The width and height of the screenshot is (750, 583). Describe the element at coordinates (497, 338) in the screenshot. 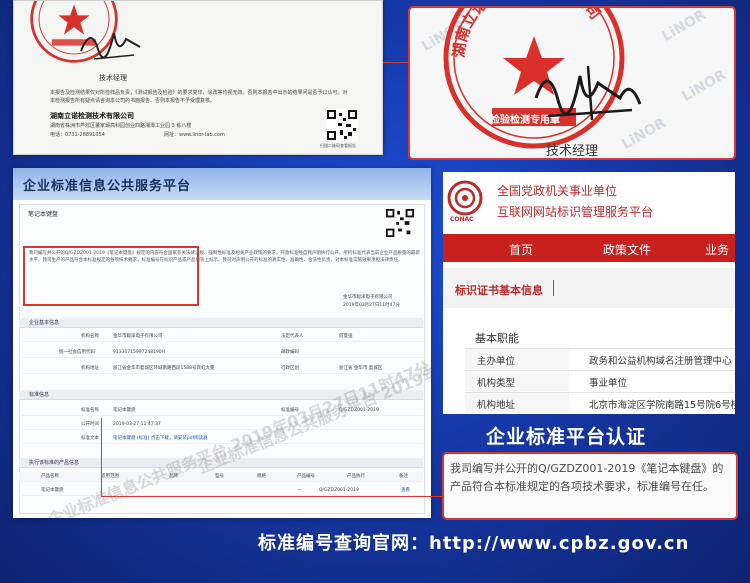

I see `section-title: 基本职能` at that location.